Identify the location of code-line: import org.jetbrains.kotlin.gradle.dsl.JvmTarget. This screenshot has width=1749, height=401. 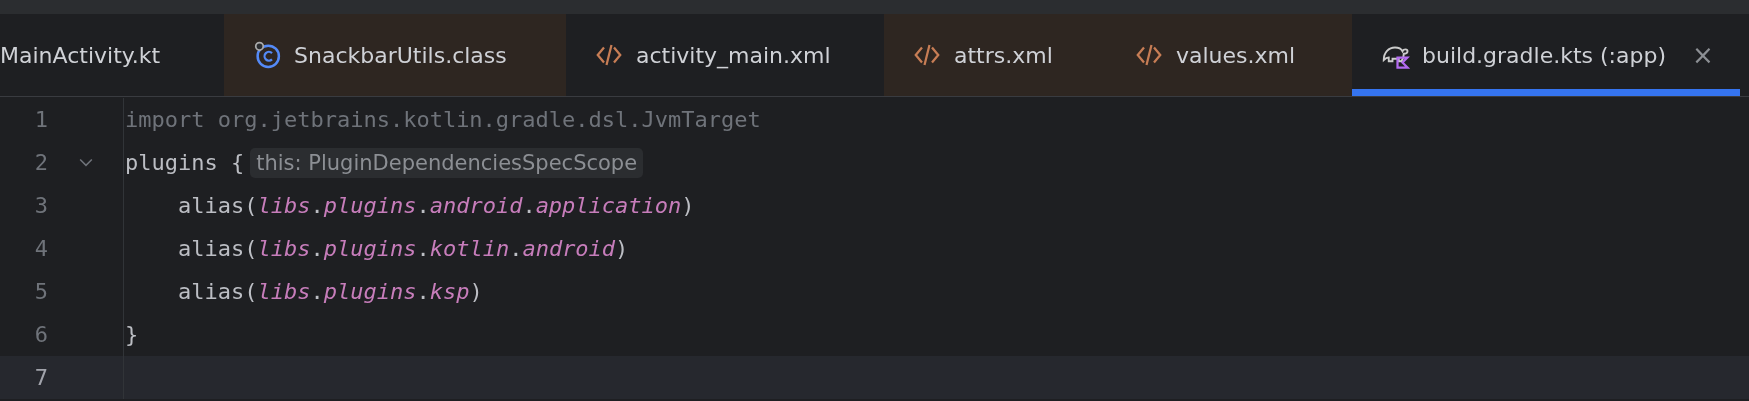
(443, 119).